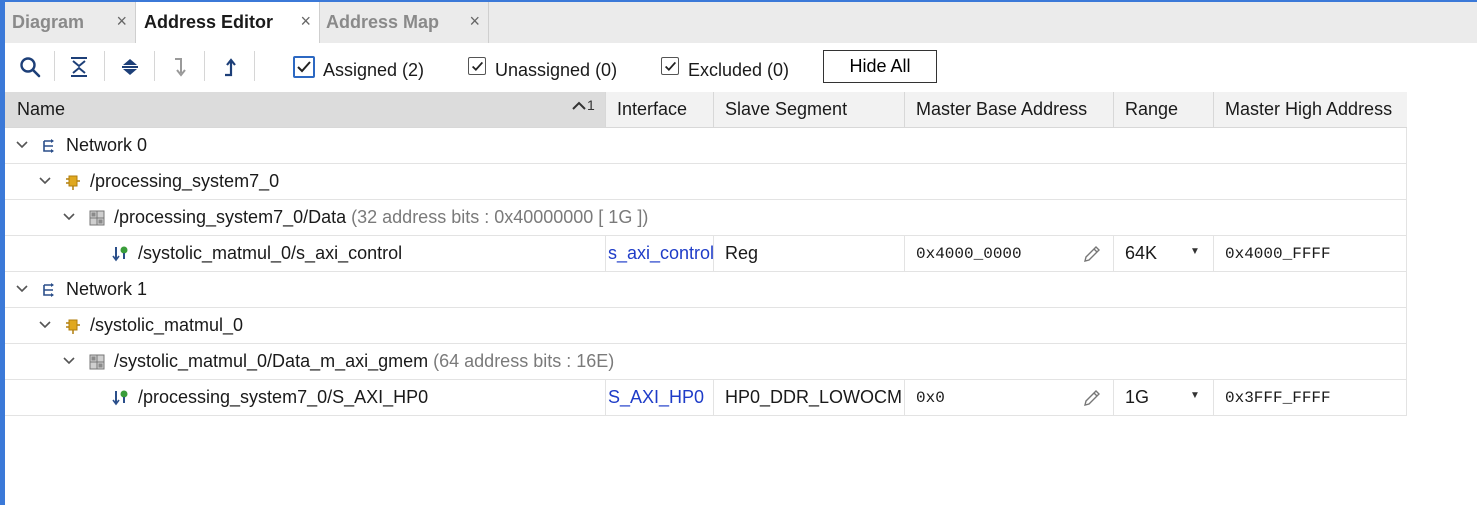 The width and height of the screenshot is (1477, 505). Describe the element at coordinates (1278, 253) in the screenshot. I see `master-high-address-value: 0x4000_FFFF` at that location.